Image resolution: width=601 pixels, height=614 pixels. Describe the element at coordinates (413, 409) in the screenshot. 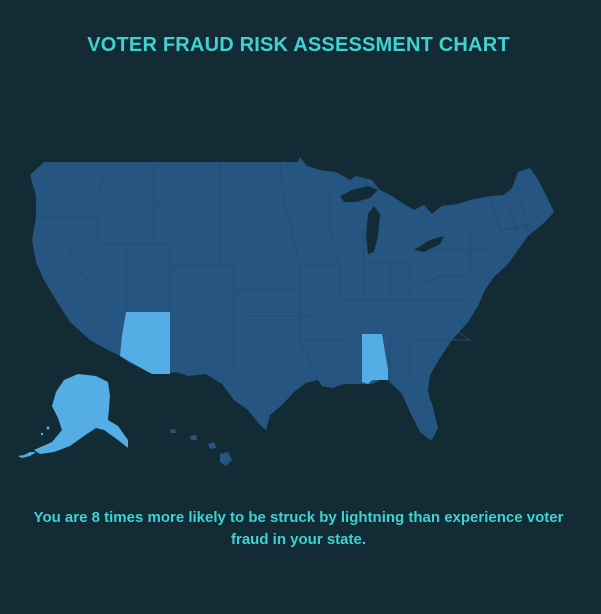

I see `florida` at that location.